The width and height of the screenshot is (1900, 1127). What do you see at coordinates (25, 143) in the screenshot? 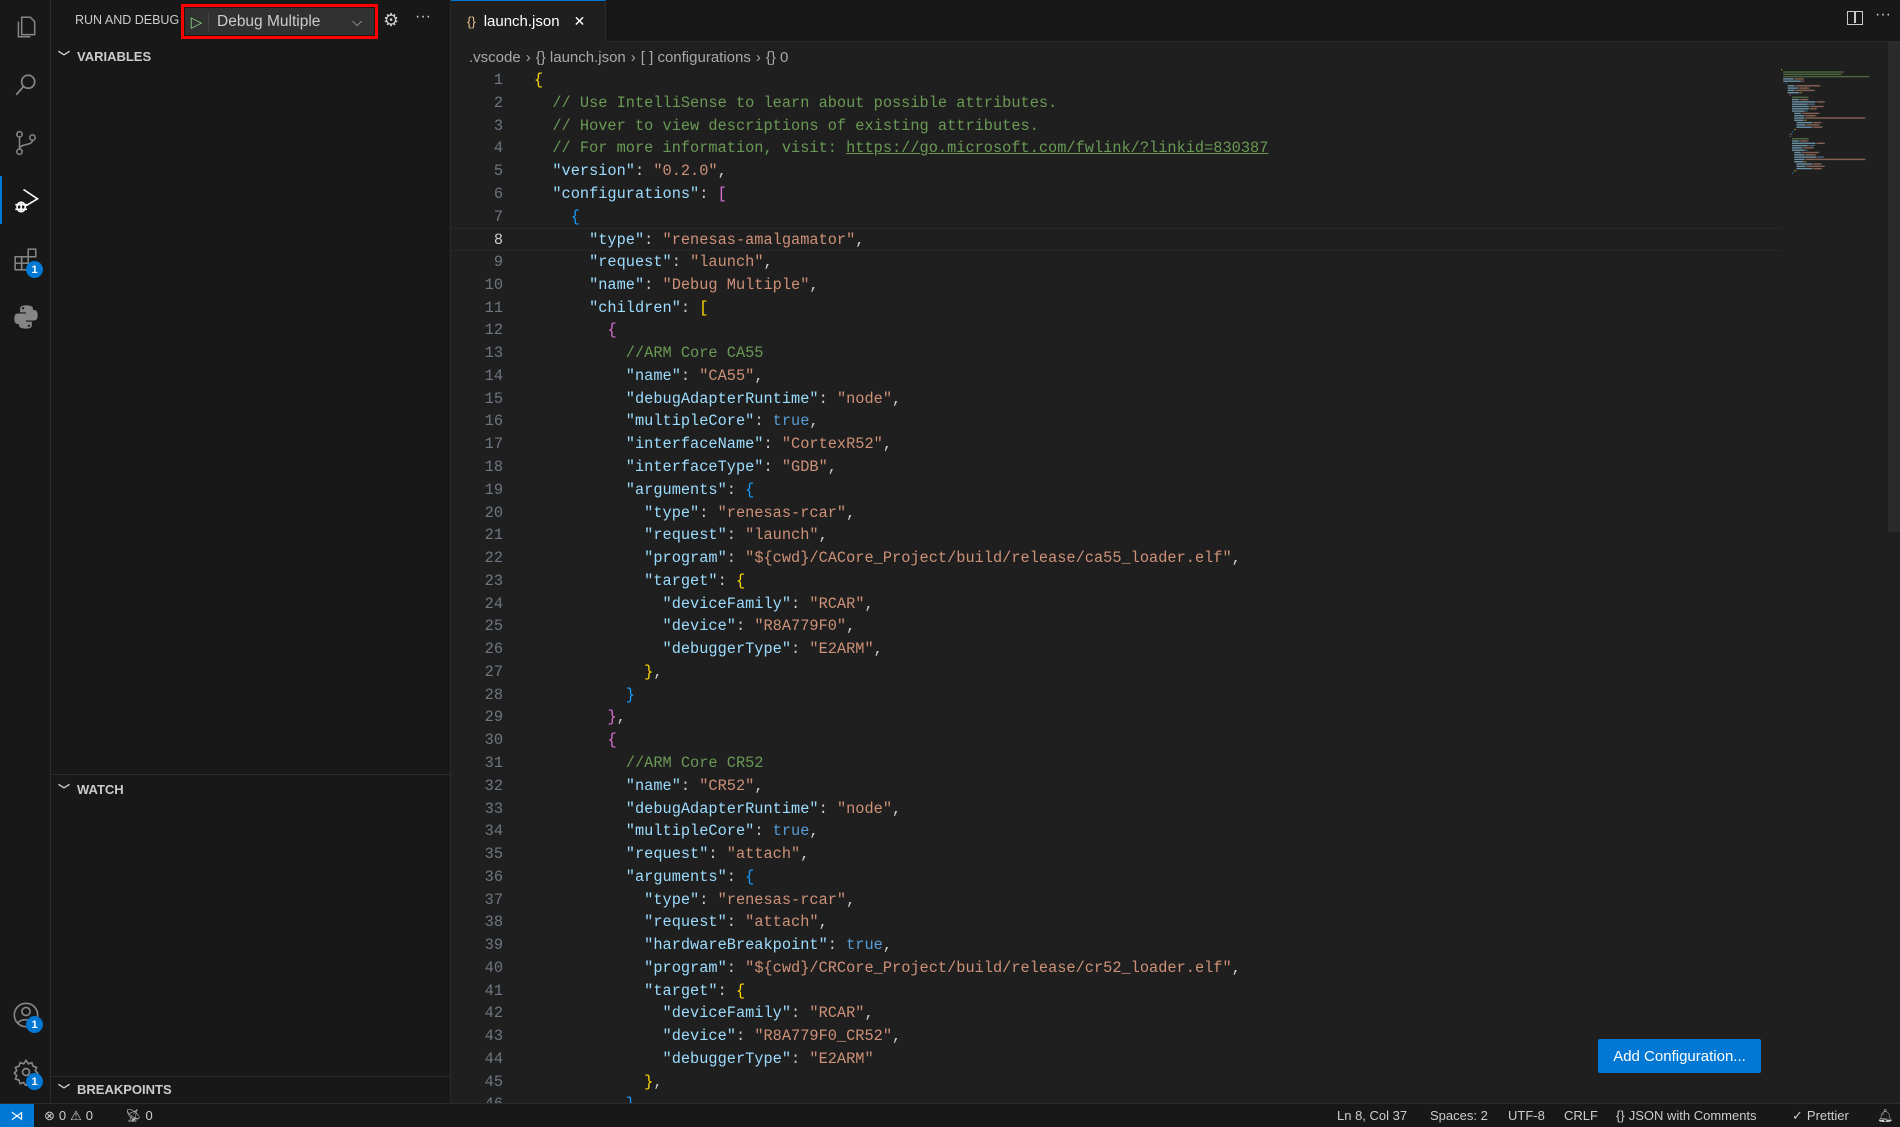
I see `source-control-icon` at bounding box center [25, 143].